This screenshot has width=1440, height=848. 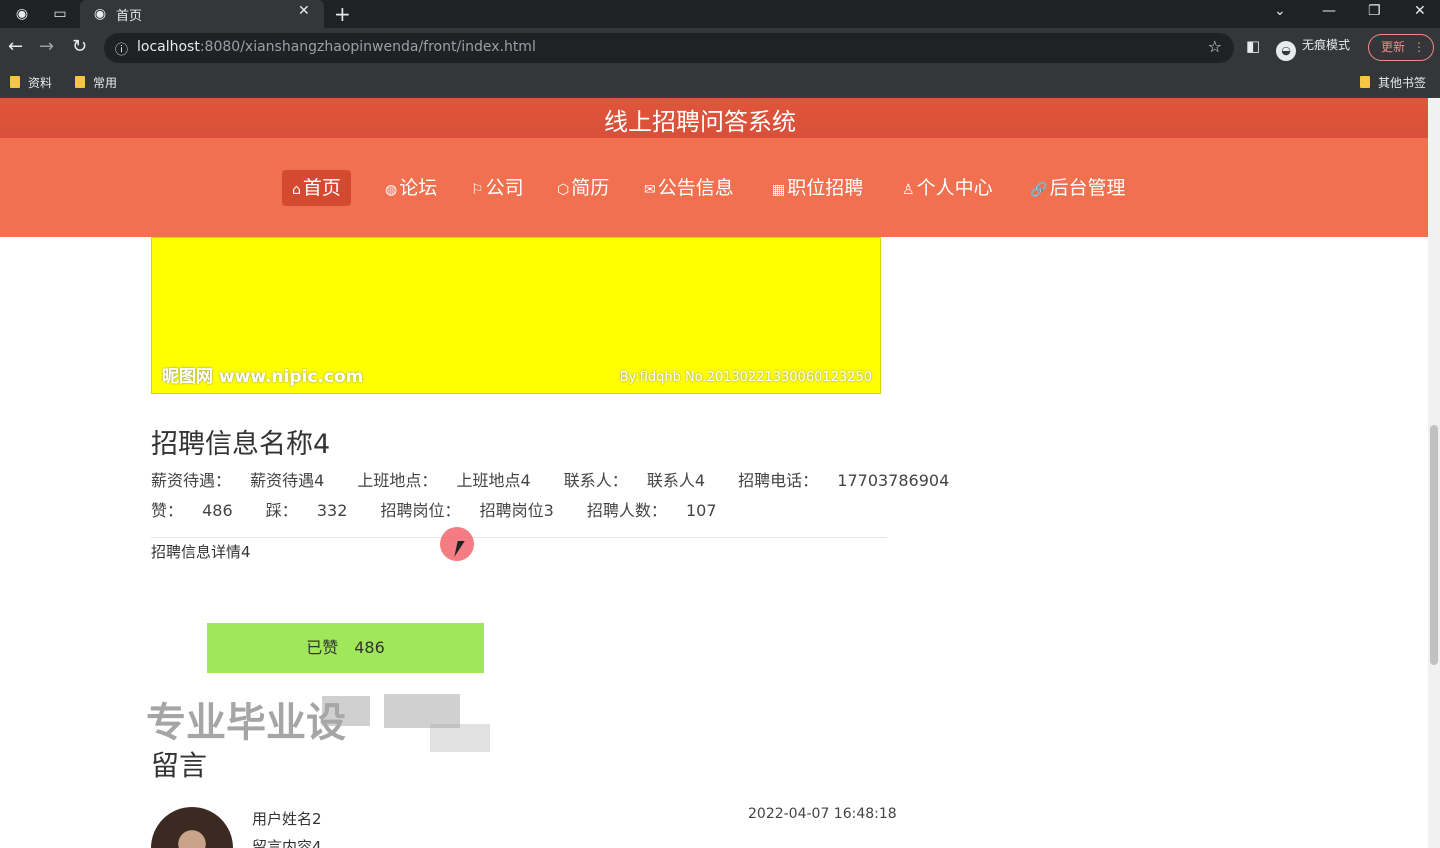 What do you see at coordinates (201, 552) in the screenshot?
I see `job-detail: 招聘信息详情4` at bounding box center [201, 552].